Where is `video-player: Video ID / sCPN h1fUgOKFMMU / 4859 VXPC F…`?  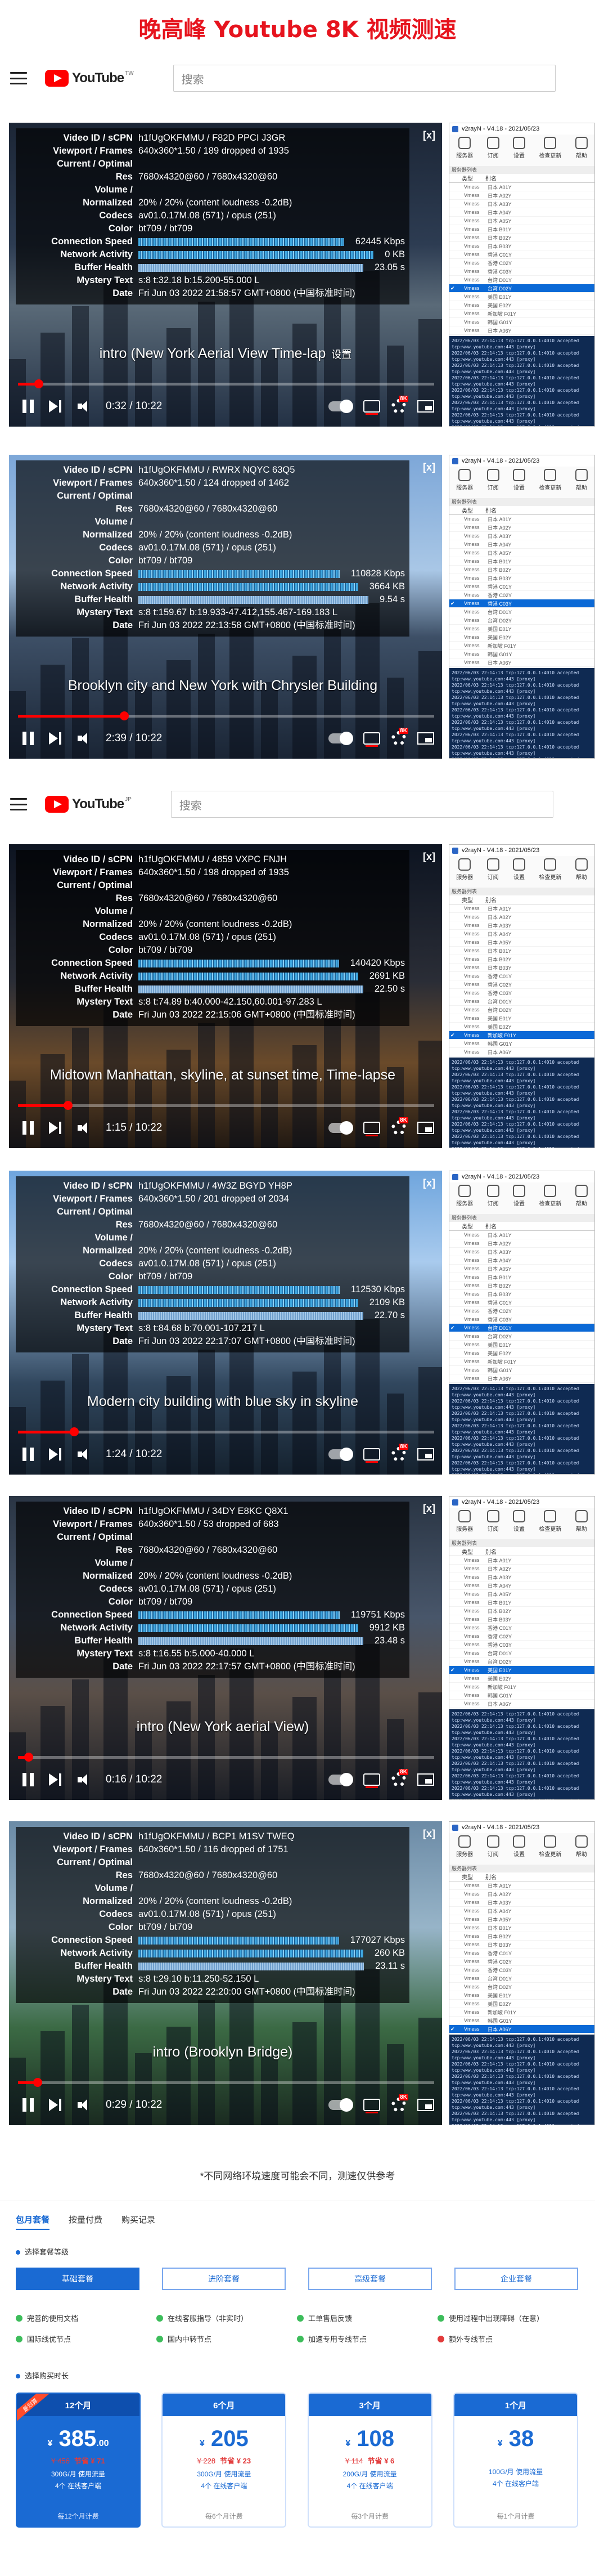
video-player: Video ID / sCPN h1fUgOKFMMU / 4859 VXPC F… is located at coordinates (226, 996).